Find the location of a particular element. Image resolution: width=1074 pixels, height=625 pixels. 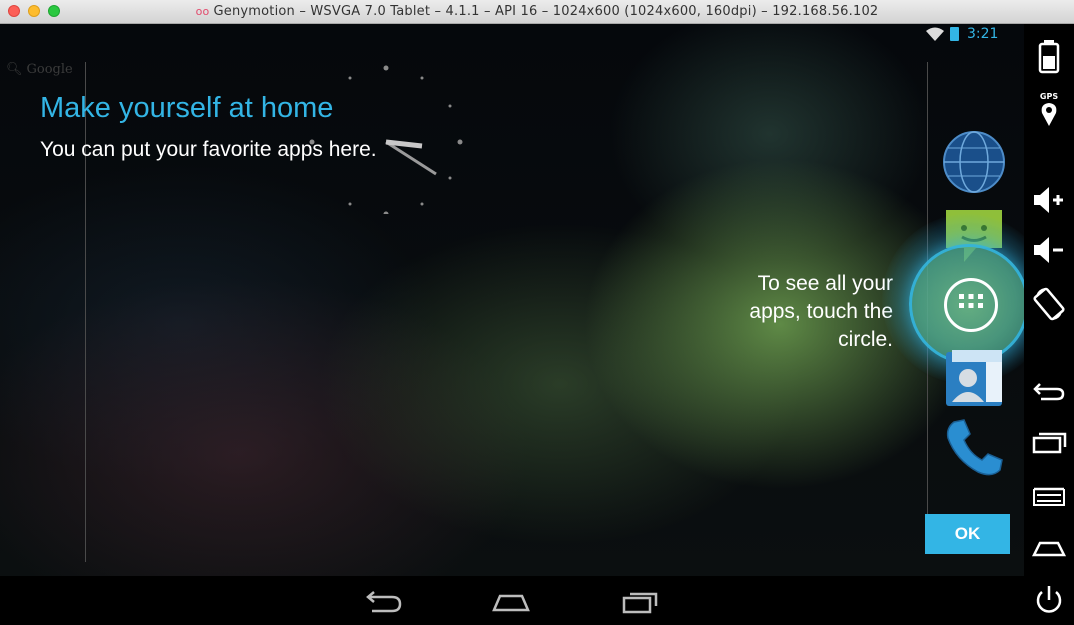

status-bar: 3:21 is located at coordinates (964, 35).